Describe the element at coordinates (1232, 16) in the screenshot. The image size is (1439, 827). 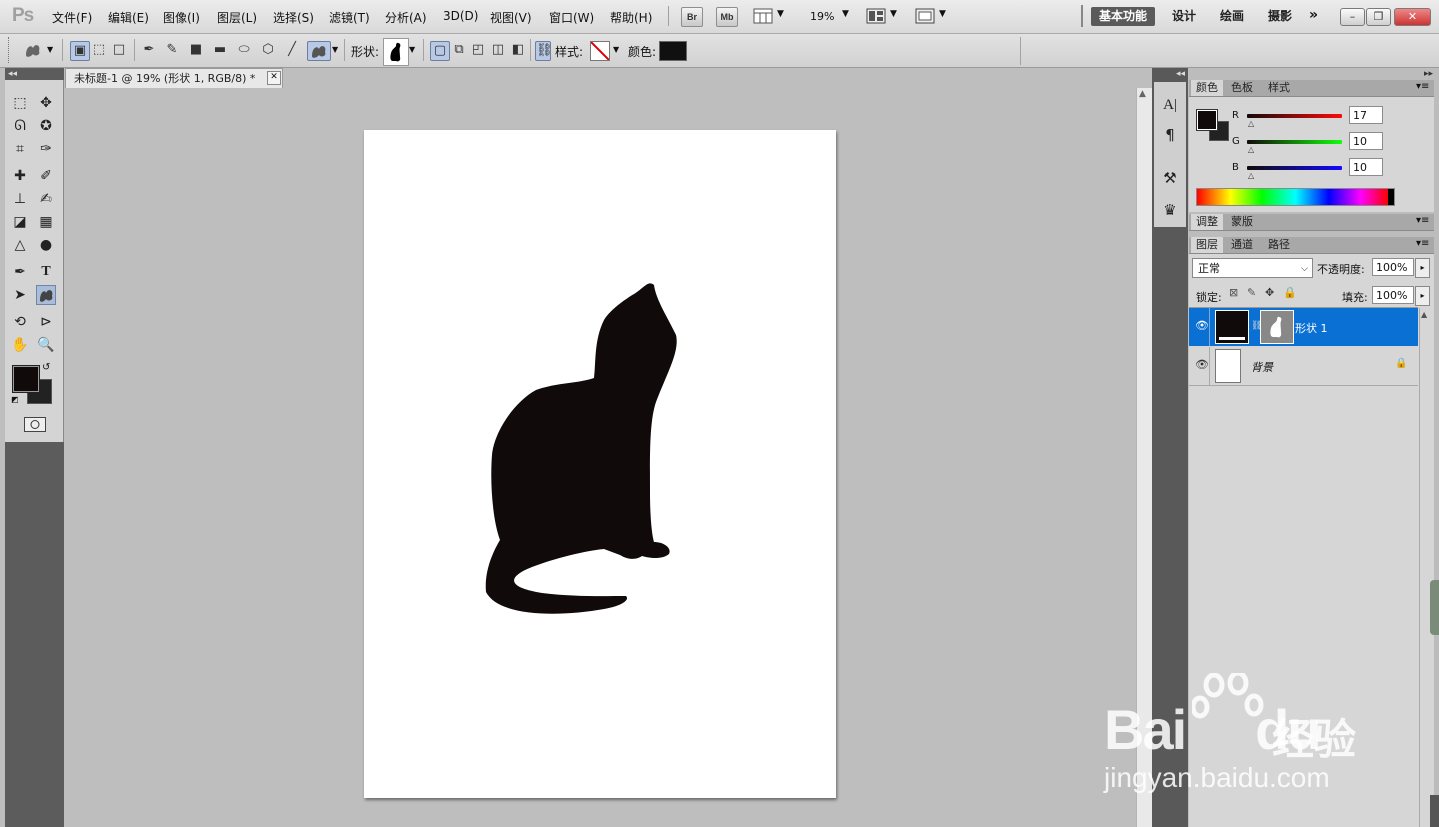
I see `workspace-painting: 绘画` at that location.